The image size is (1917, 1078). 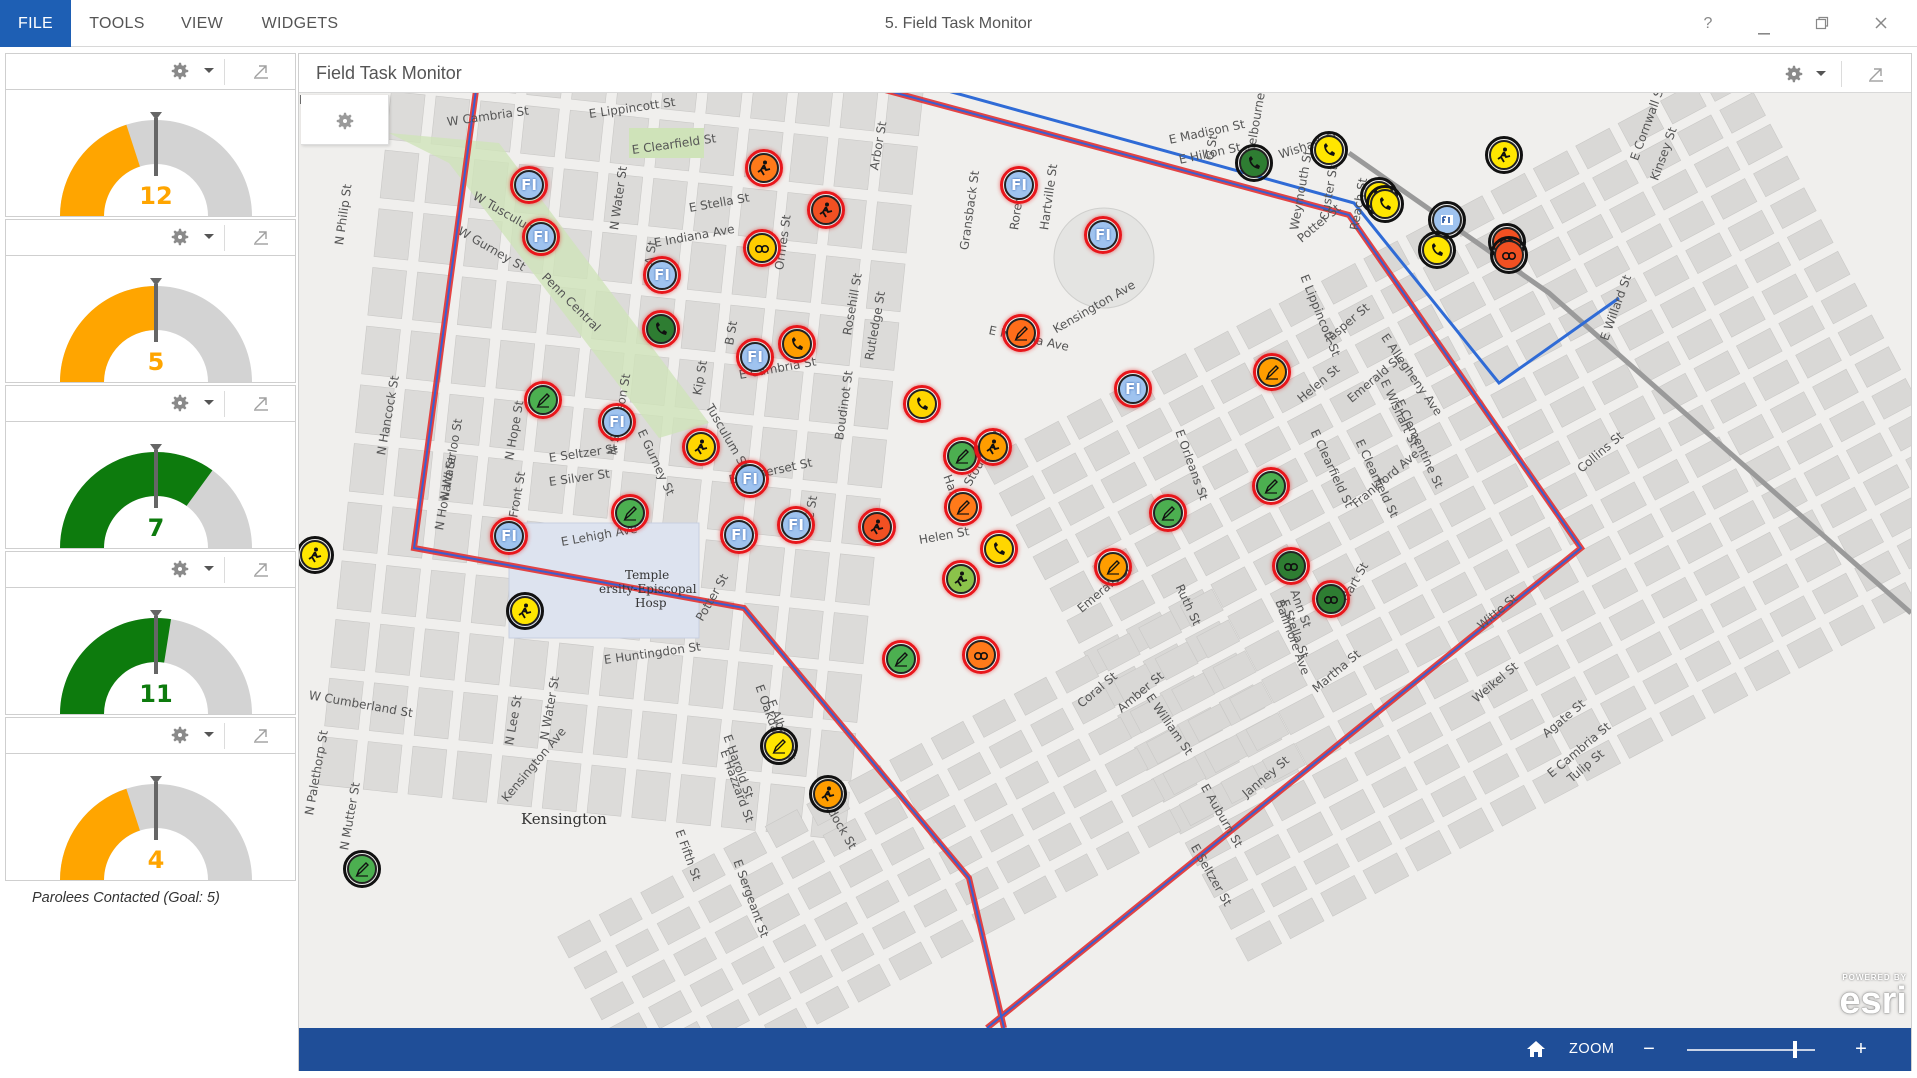 I want to click on minimize-button, so click(x=1764, y=23).